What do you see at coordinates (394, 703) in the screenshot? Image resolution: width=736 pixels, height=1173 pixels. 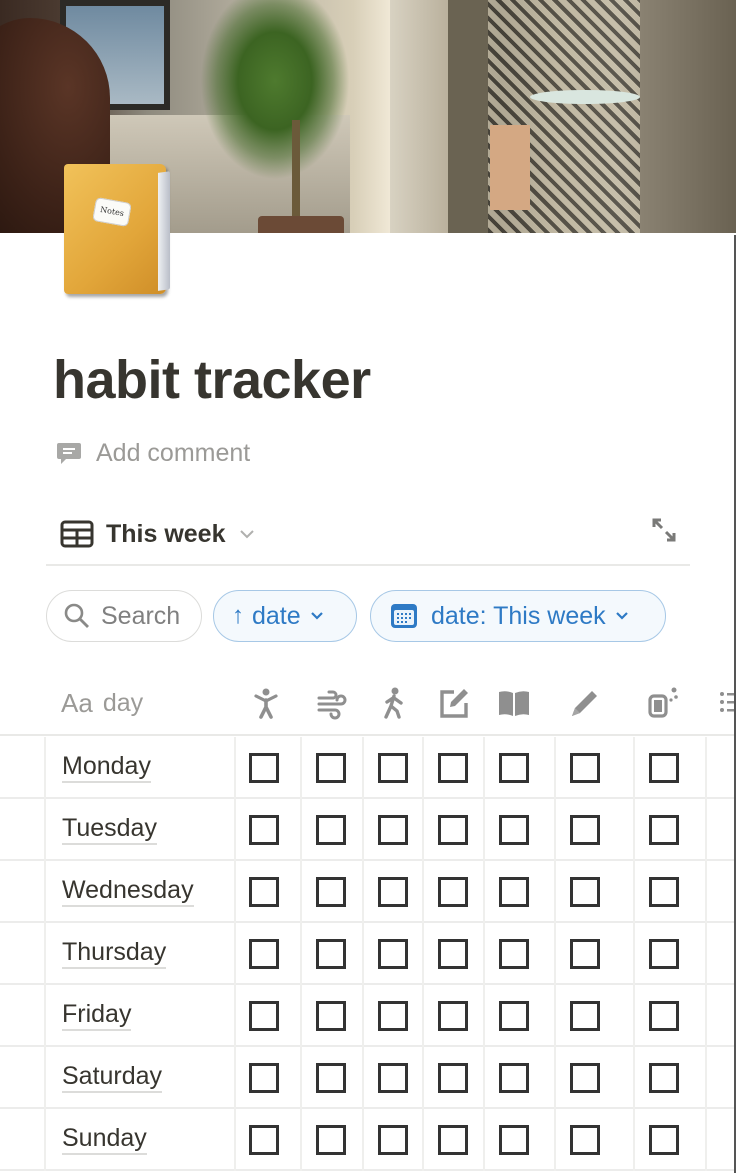 I see `walking-person-icon` at bounding box center [394, 703].